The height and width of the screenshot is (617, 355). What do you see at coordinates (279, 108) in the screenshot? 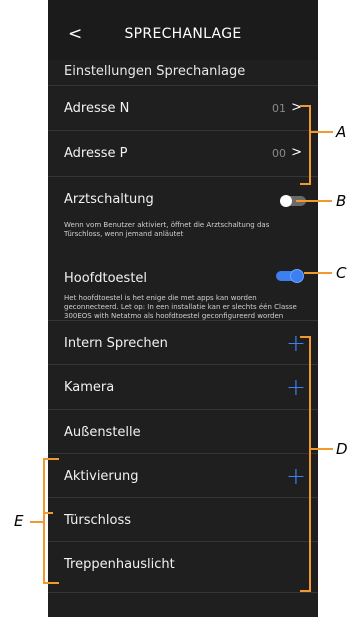
I see `address-n-value: 01` at bounding box center [279, 108].